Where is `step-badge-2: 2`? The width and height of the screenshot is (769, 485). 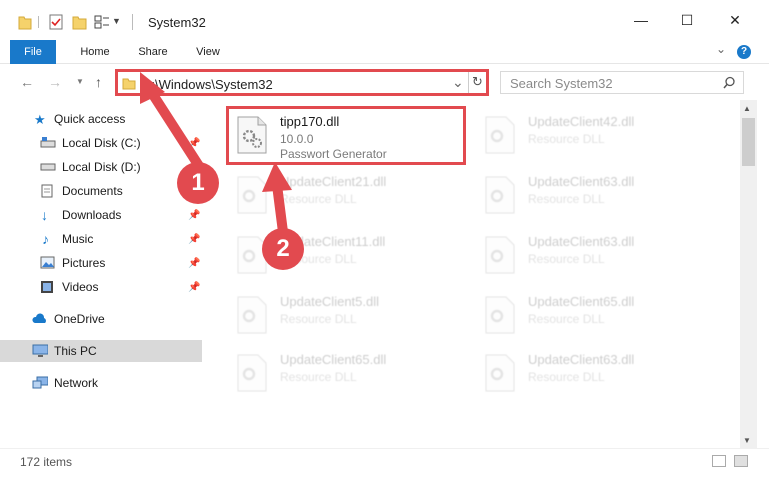 step-badge-2: 2 is located at coordinates (283, 249).